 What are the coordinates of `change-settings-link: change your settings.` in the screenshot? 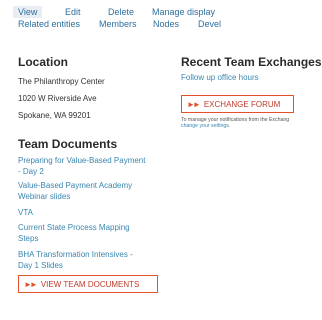 It's located at (205, 126).